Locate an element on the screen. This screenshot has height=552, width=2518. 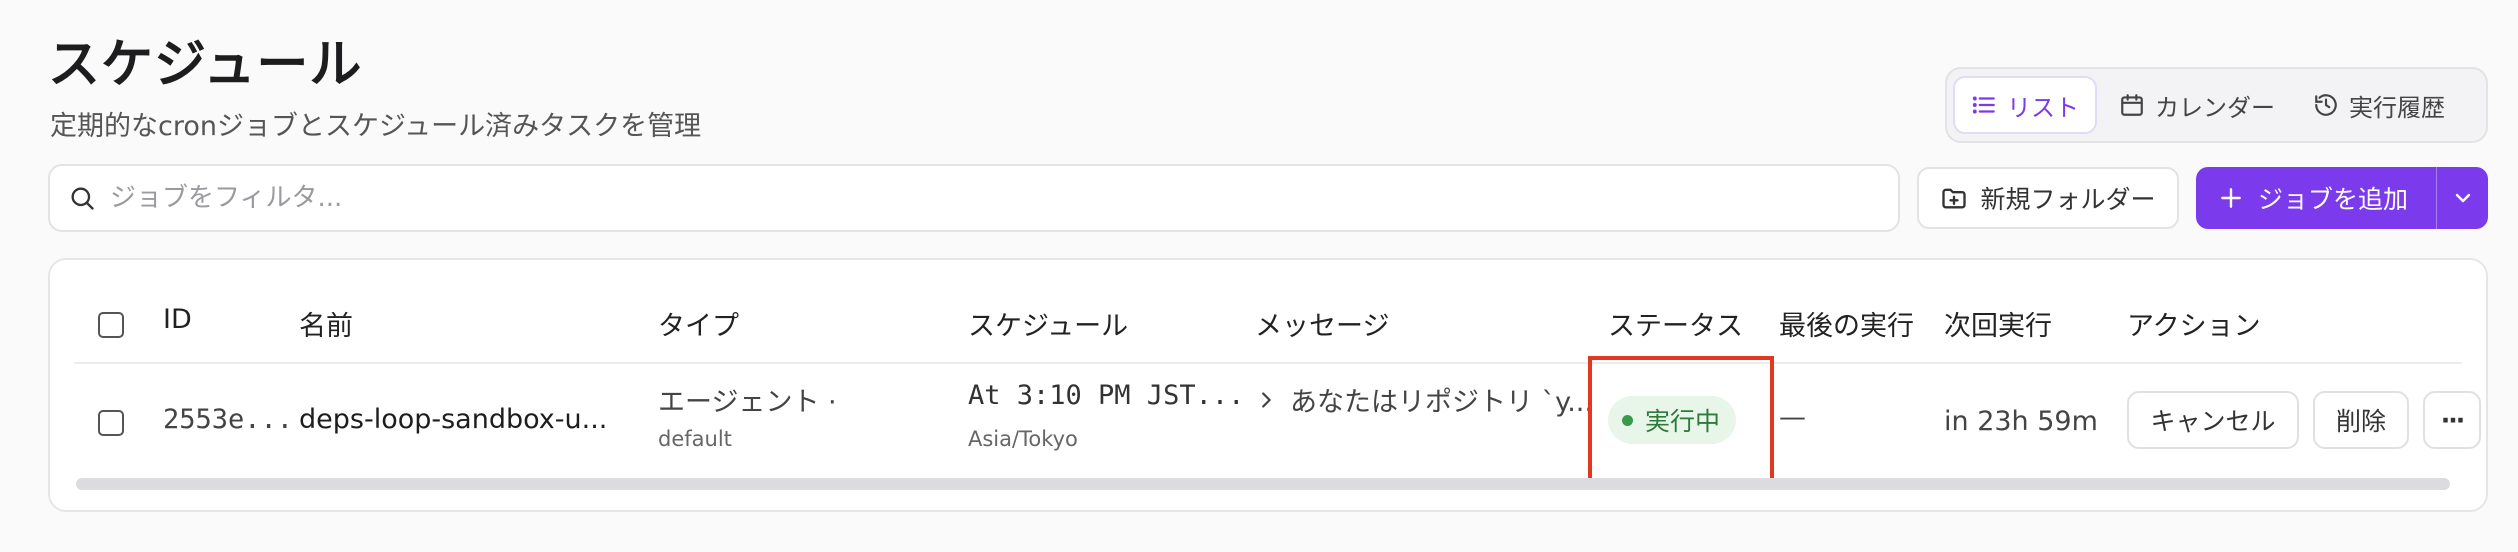
add-job-dropdown-button is located at coordinates (2462, 198).